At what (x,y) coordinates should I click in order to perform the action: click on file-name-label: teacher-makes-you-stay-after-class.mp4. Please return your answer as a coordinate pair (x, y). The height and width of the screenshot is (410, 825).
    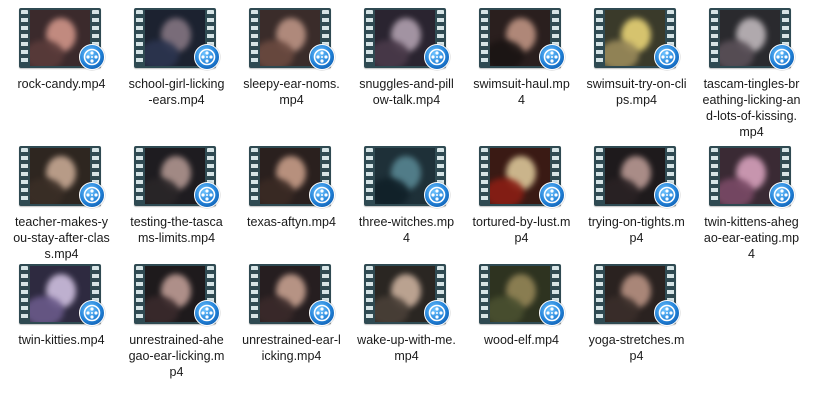
    Looking at the image, I should click on (61, 238).